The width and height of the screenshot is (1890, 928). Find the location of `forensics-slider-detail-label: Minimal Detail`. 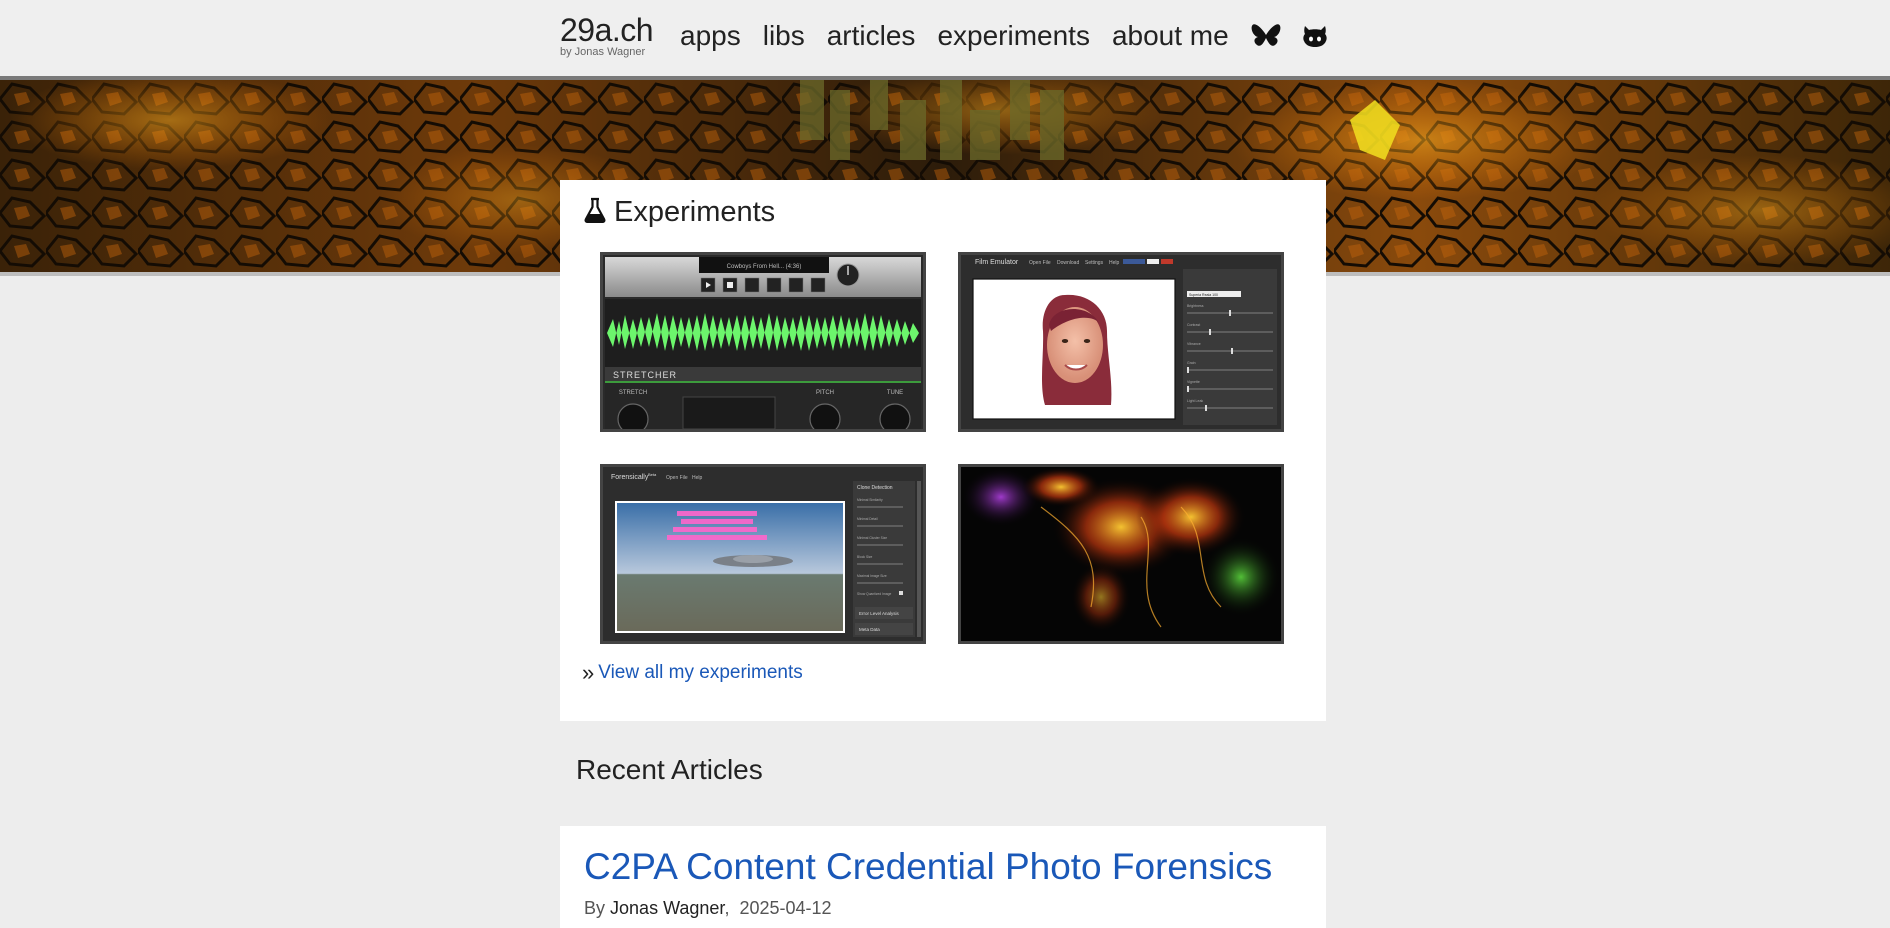

forensics-slider-detail-label: Minimal Detail is located at coordinates (867, 519).